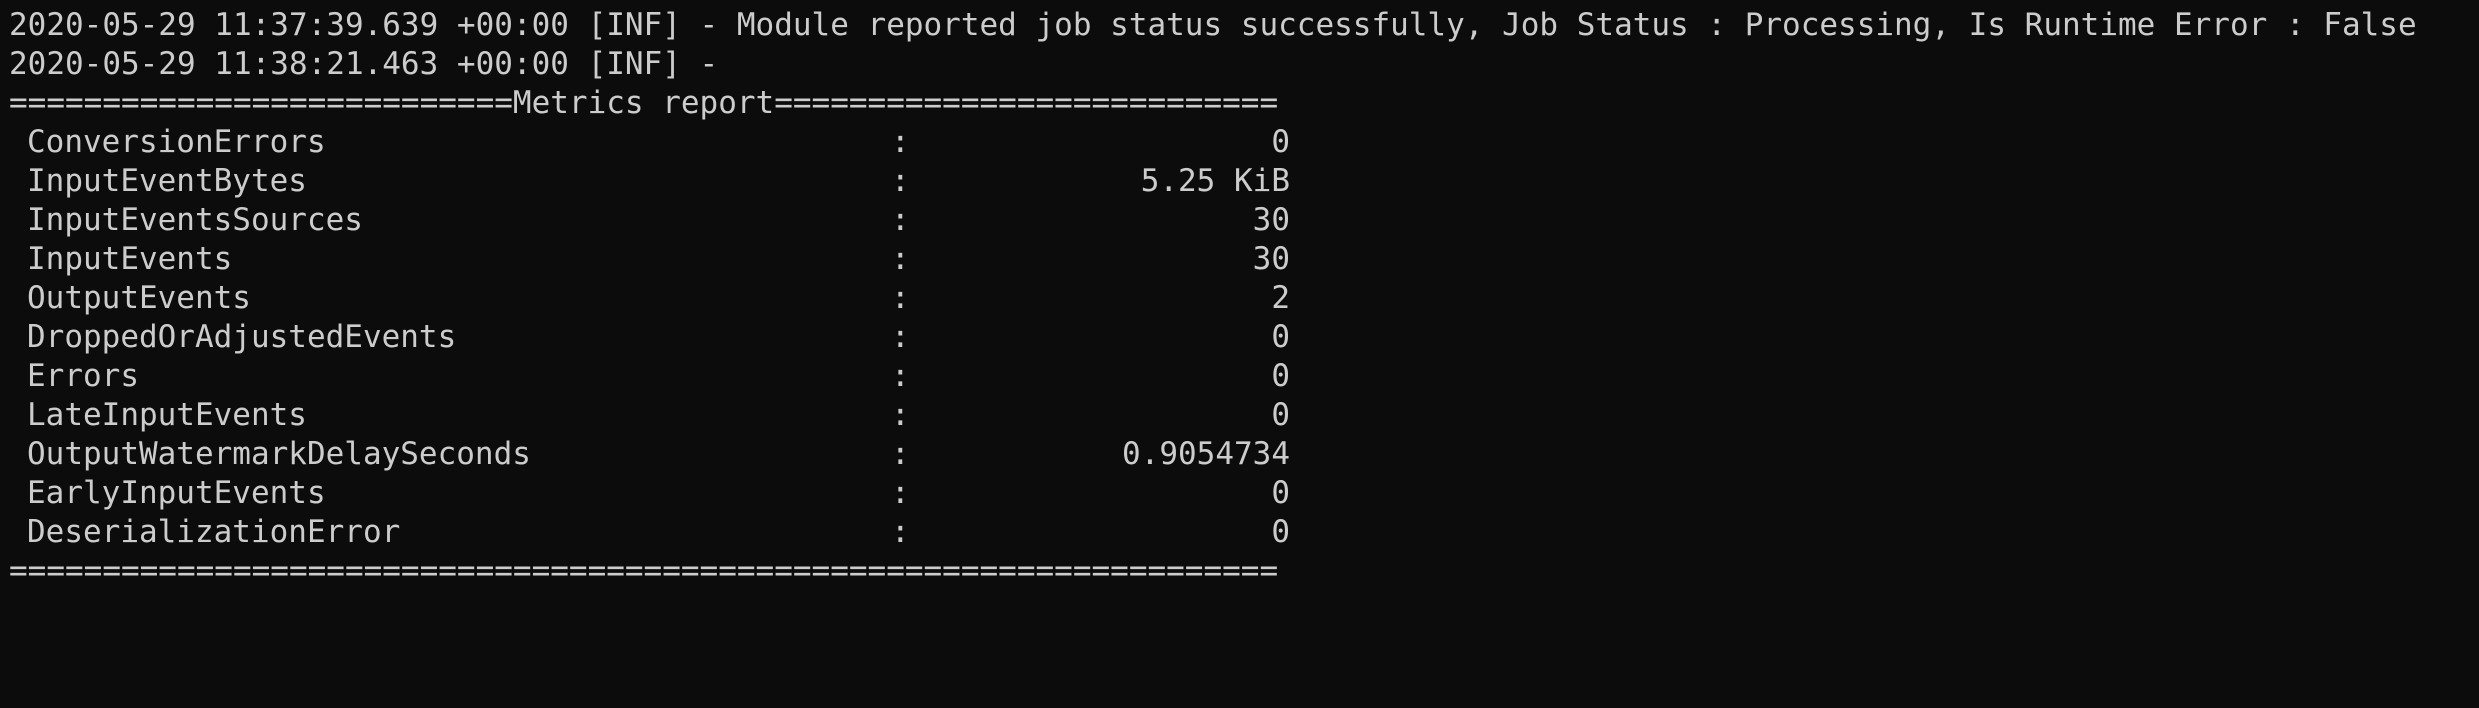  What do you see at coordinates (242, 337) in the screenshot?
I see `metric-name: DroppedOrAdjustedEvents` at bounding box center [242, 337].